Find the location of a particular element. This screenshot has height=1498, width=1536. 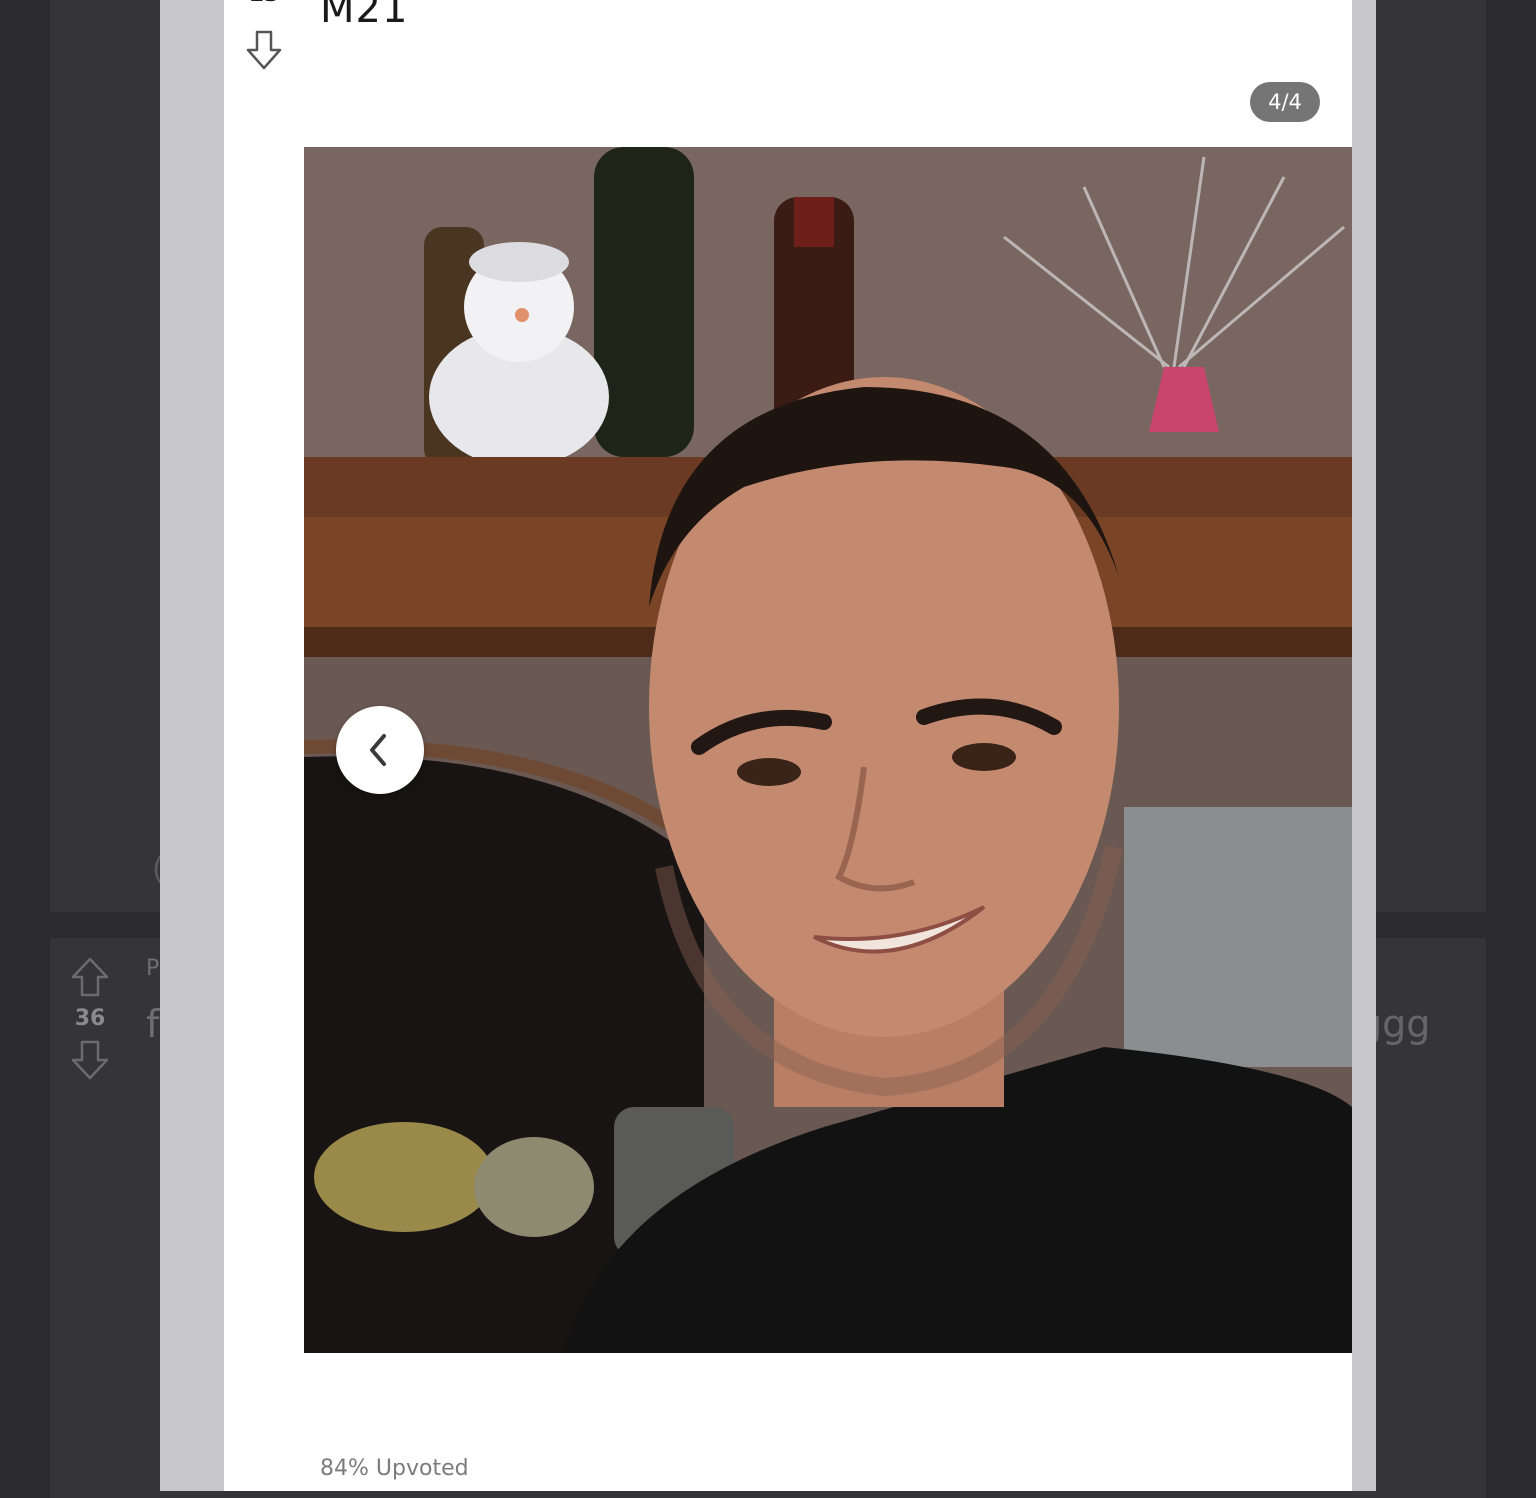

upvote-icon is located at coordinates (90, 977).